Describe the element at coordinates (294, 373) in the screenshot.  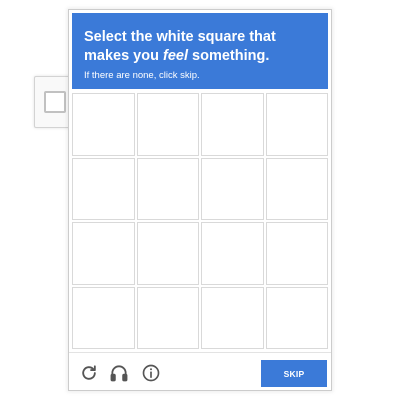
I see `skip-button: SKIP` at that location.